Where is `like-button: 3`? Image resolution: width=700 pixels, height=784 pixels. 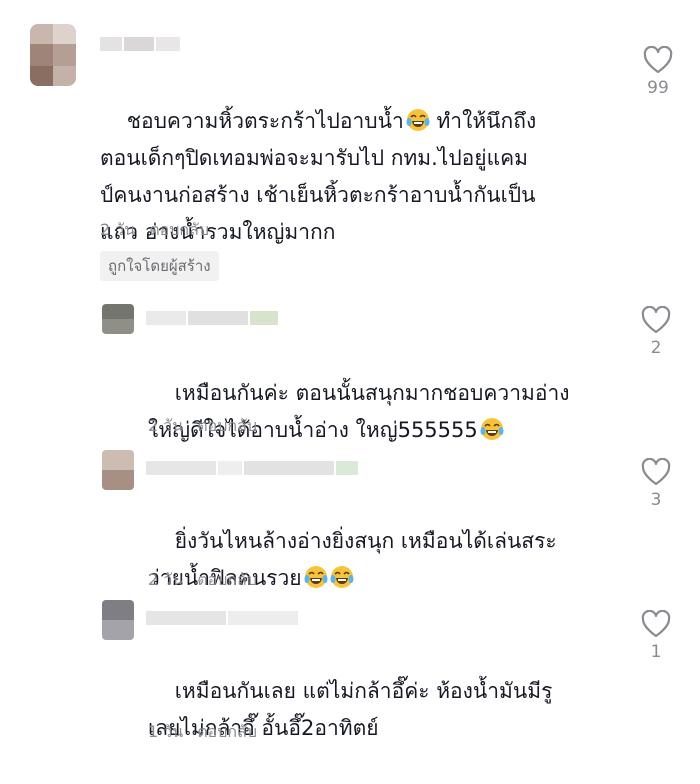 like-button: 3 is located at coordinates (656, 484).